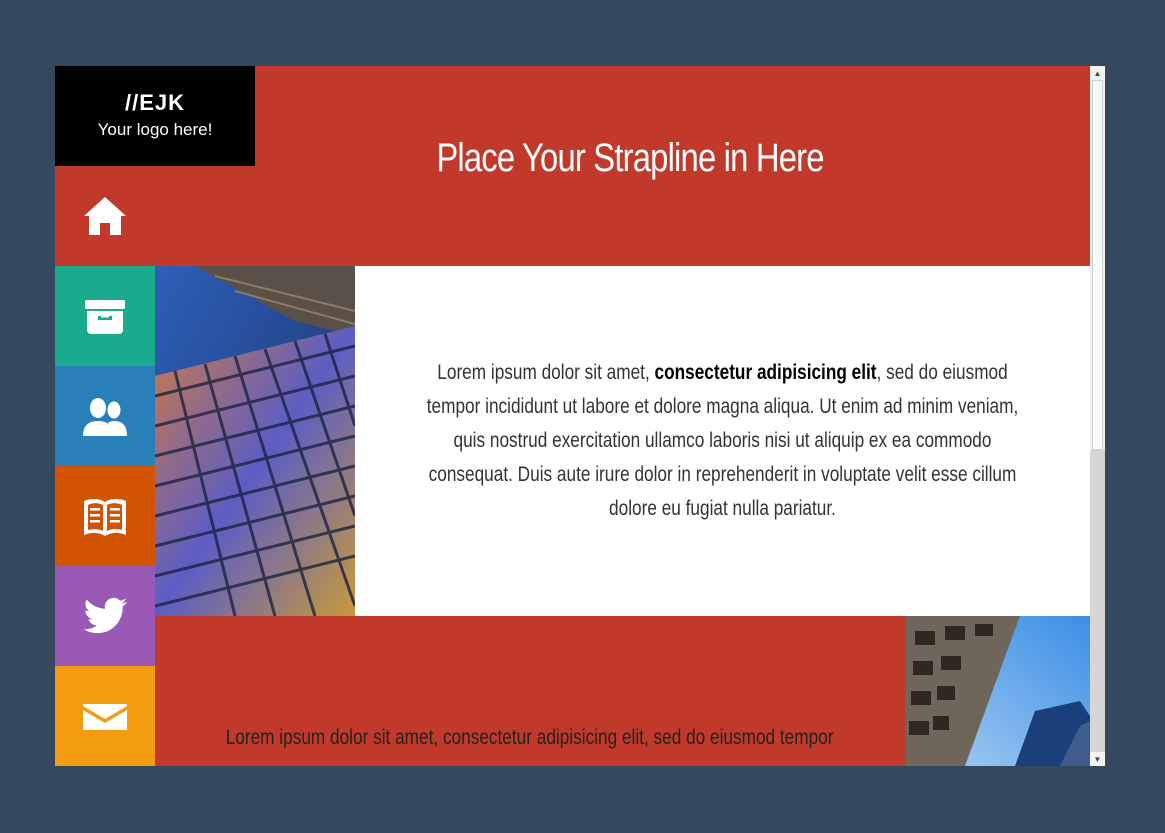  I want to click on nav-twitter-button, so click(105, 616).